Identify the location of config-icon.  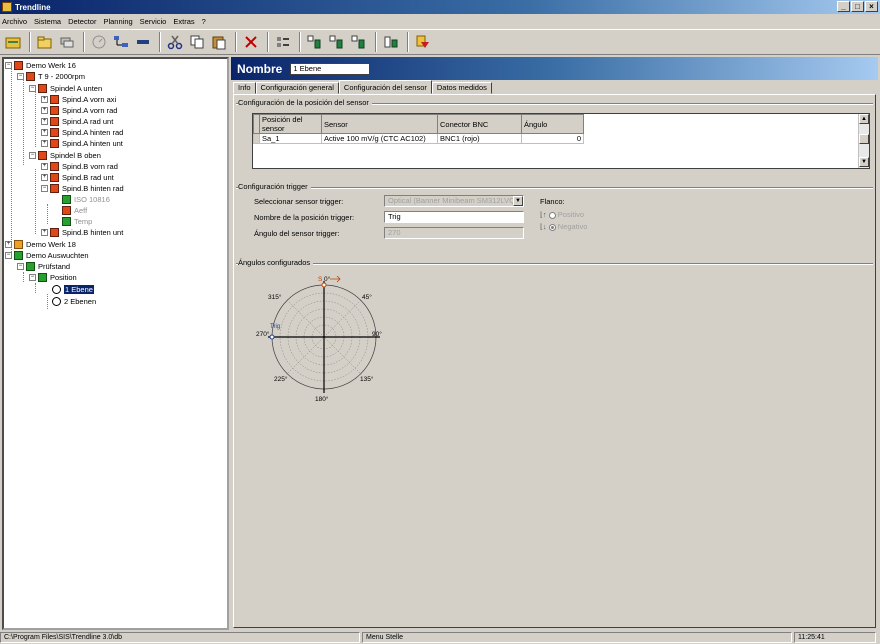
(391, 42).